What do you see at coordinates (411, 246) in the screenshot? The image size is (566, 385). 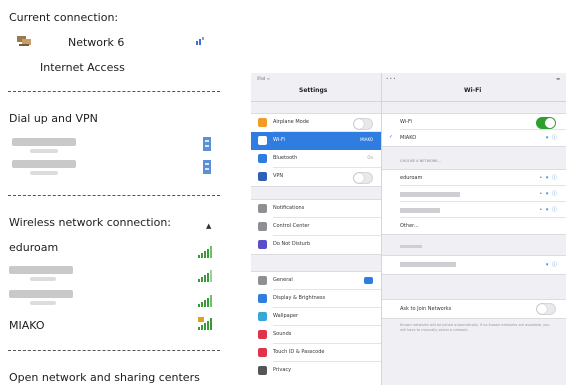 I see `blurred-caption` at bounding box center [411, 246].